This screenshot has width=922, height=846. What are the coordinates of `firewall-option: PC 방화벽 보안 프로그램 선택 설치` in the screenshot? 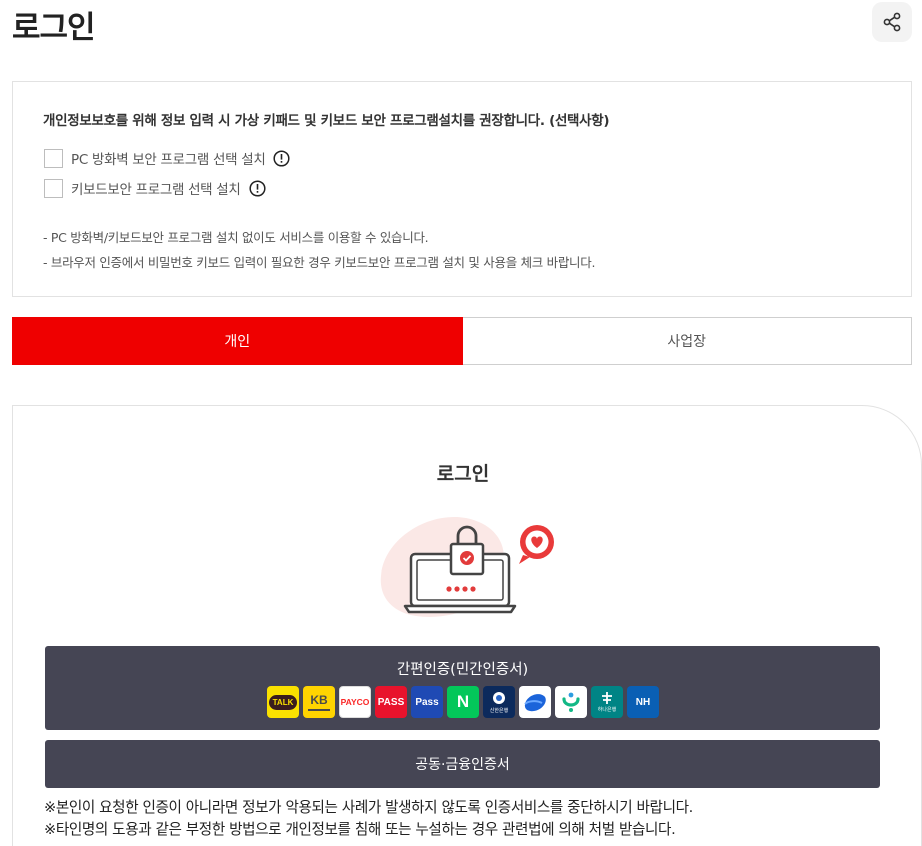 It's located at (167, 158).